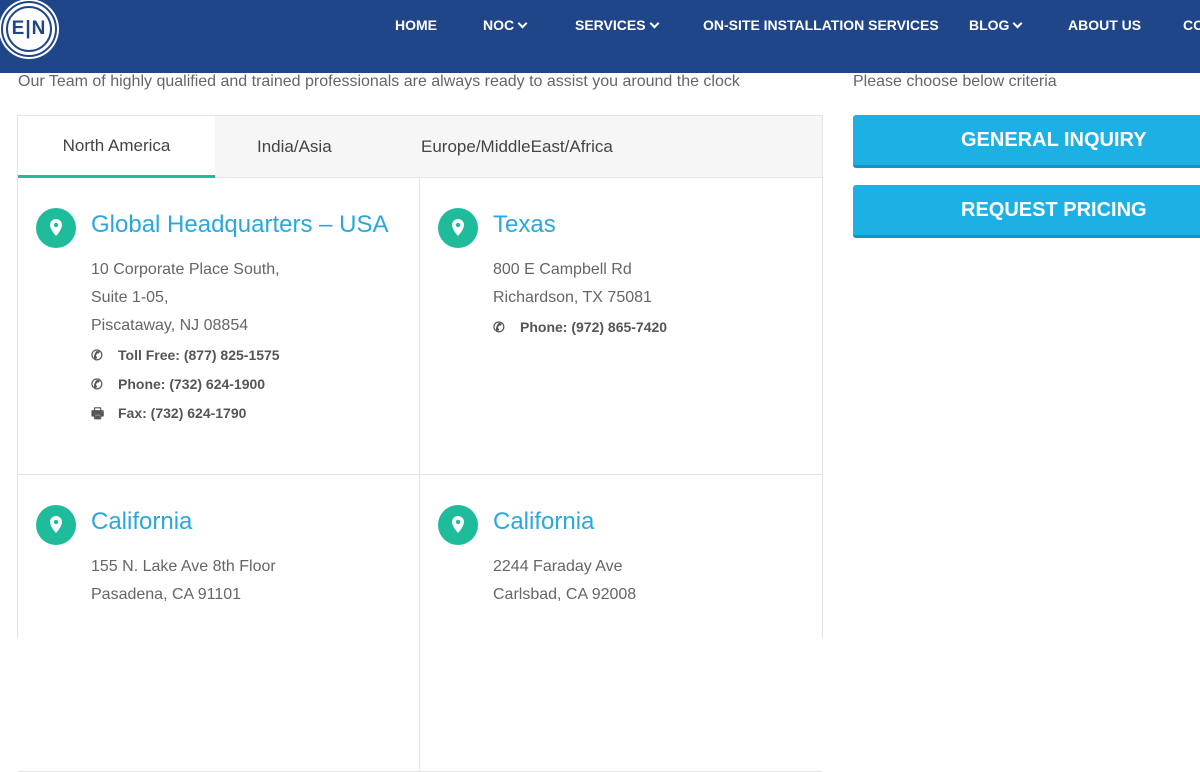  Describe the element at coordinates (955, 81) in the screenshot. I see `criteria-text: Please choose below criteria` at that location.